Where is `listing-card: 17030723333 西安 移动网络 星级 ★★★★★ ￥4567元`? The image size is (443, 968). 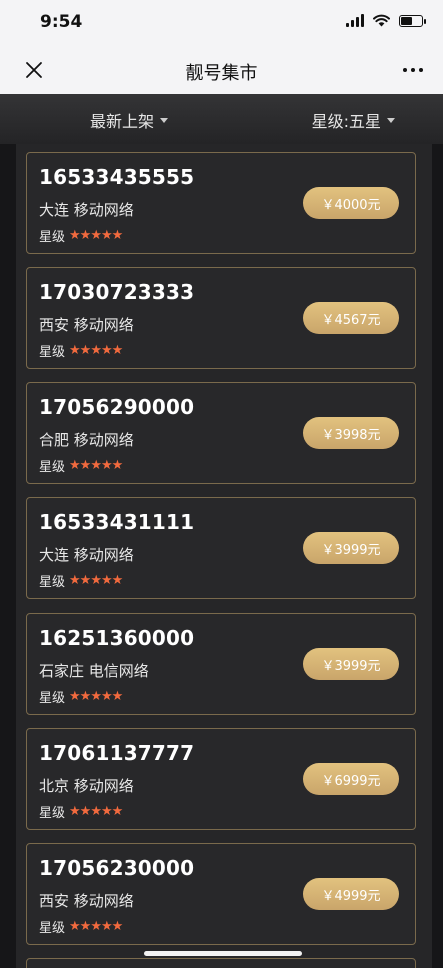
listing-card: 17030723333 西安 移动网络 星级 ★★★★★ ￥4567元 is located at coordinates (221, 318).